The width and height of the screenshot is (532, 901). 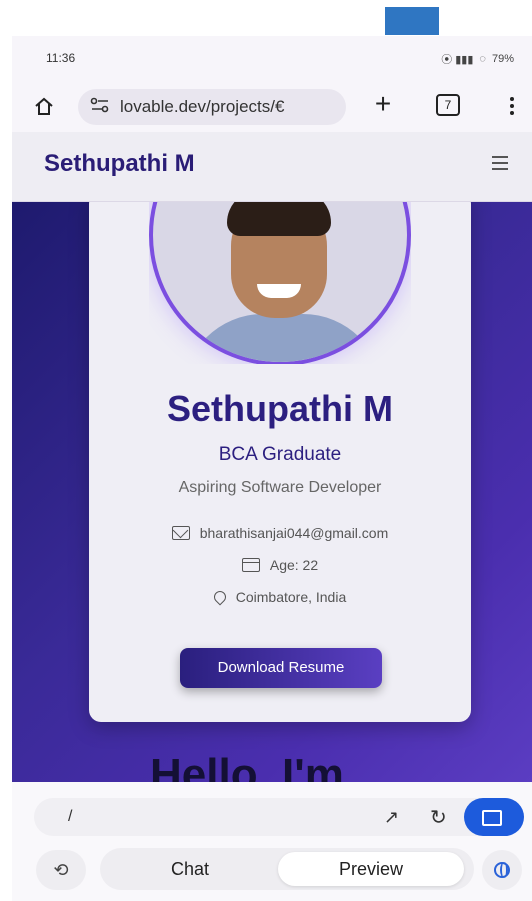 What do you see at coordinates (61, 870) in the screenshot?
I see `history-icon: ⟲` at bounding box center [61, 870].